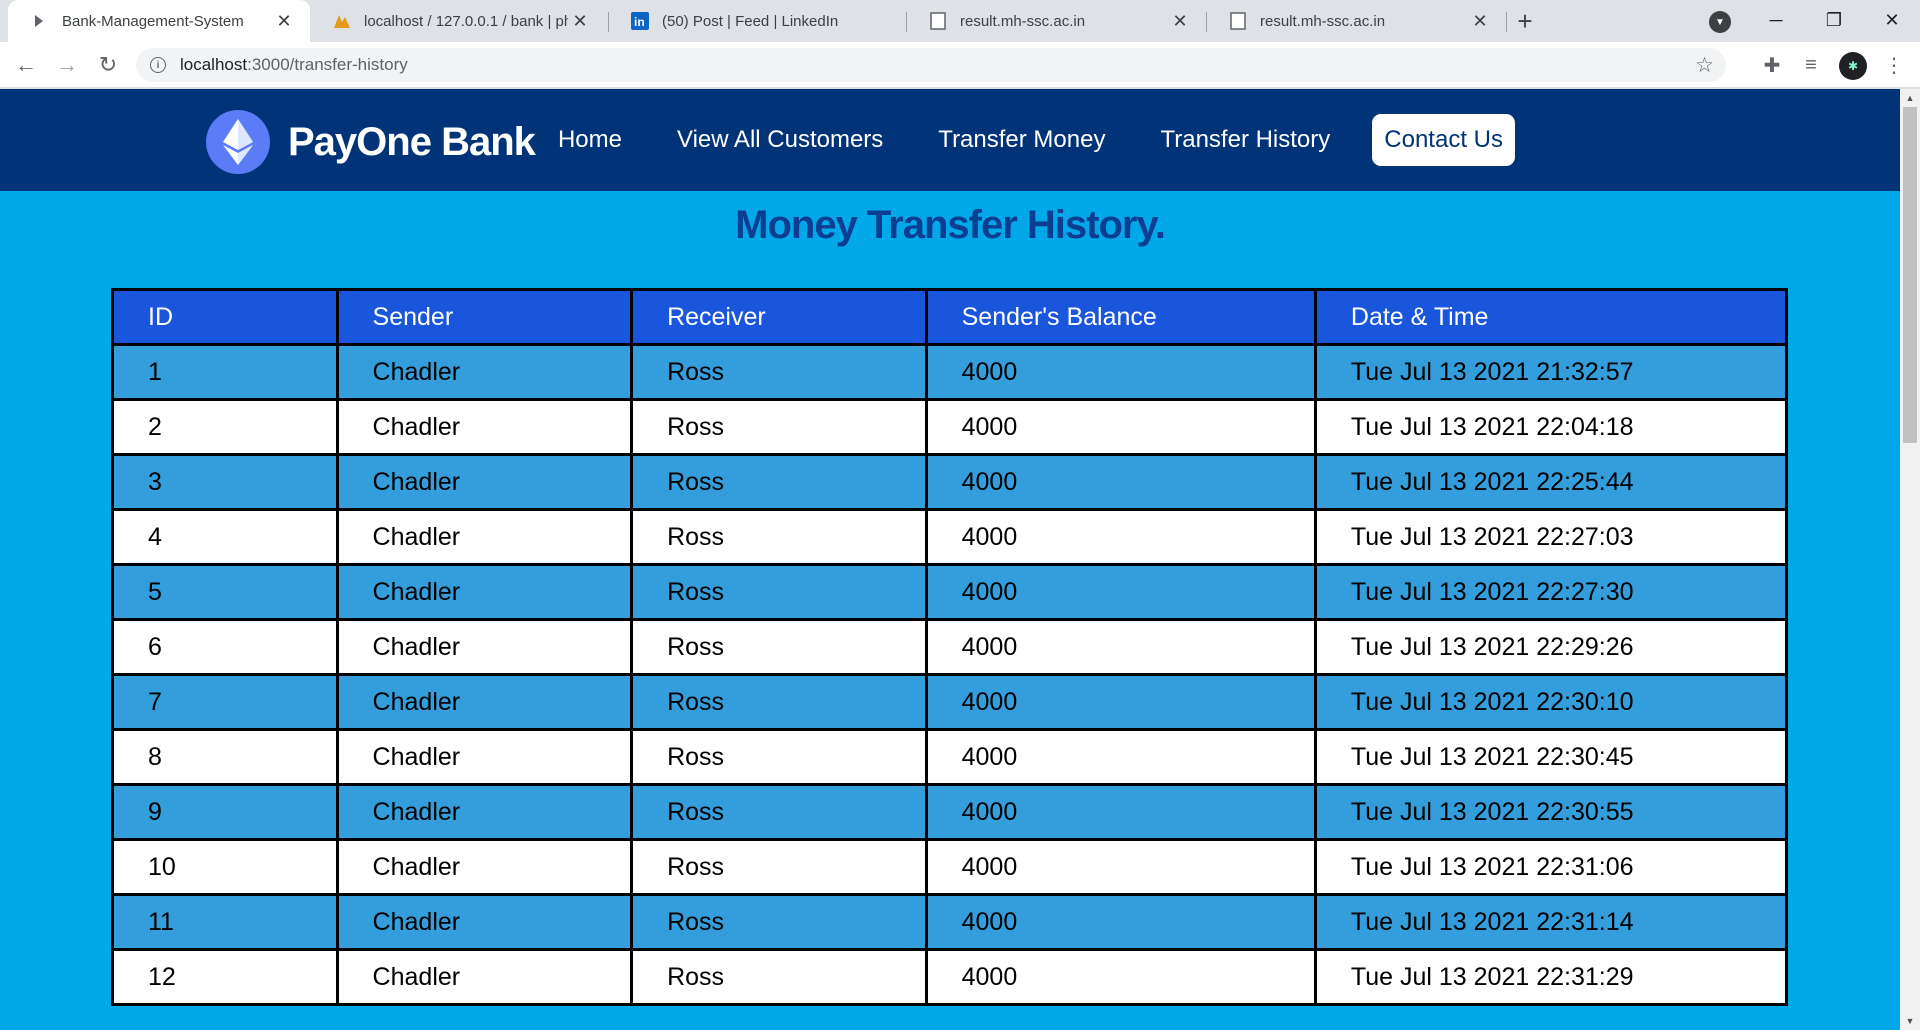 The width and height of the screenshot is (1920, 1030). What do you see at coordinates (1551, 757) in the screenshot?
I see `cell-datetime: Tue Jul 13 2021 22:30:45` at bounding box center [1551, 757].